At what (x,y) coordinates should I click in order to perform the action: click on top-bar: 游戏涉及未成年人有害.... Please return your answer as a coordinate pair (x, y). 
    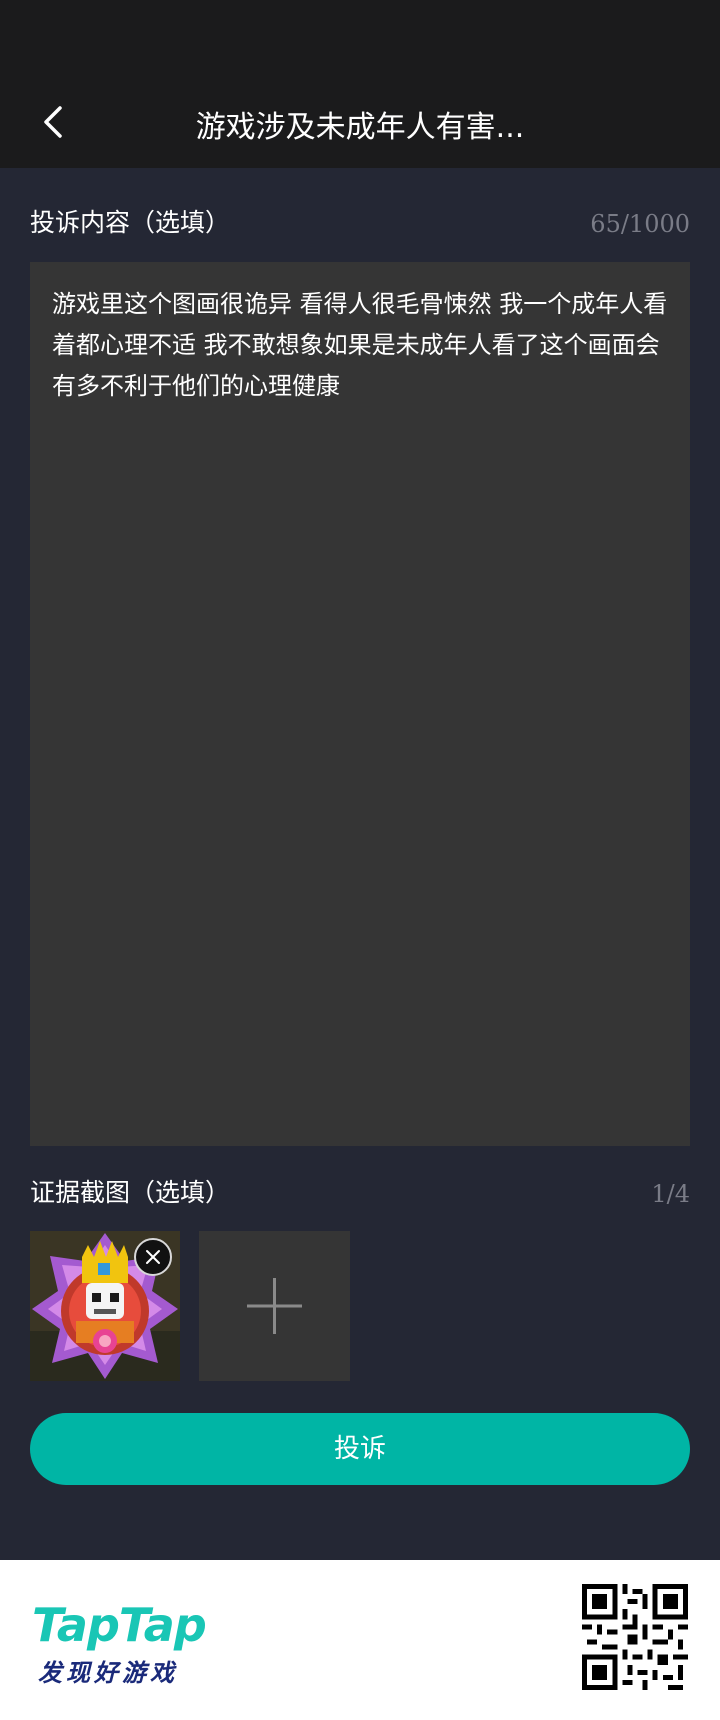
    Looking at the image, I should click on (360, 84).